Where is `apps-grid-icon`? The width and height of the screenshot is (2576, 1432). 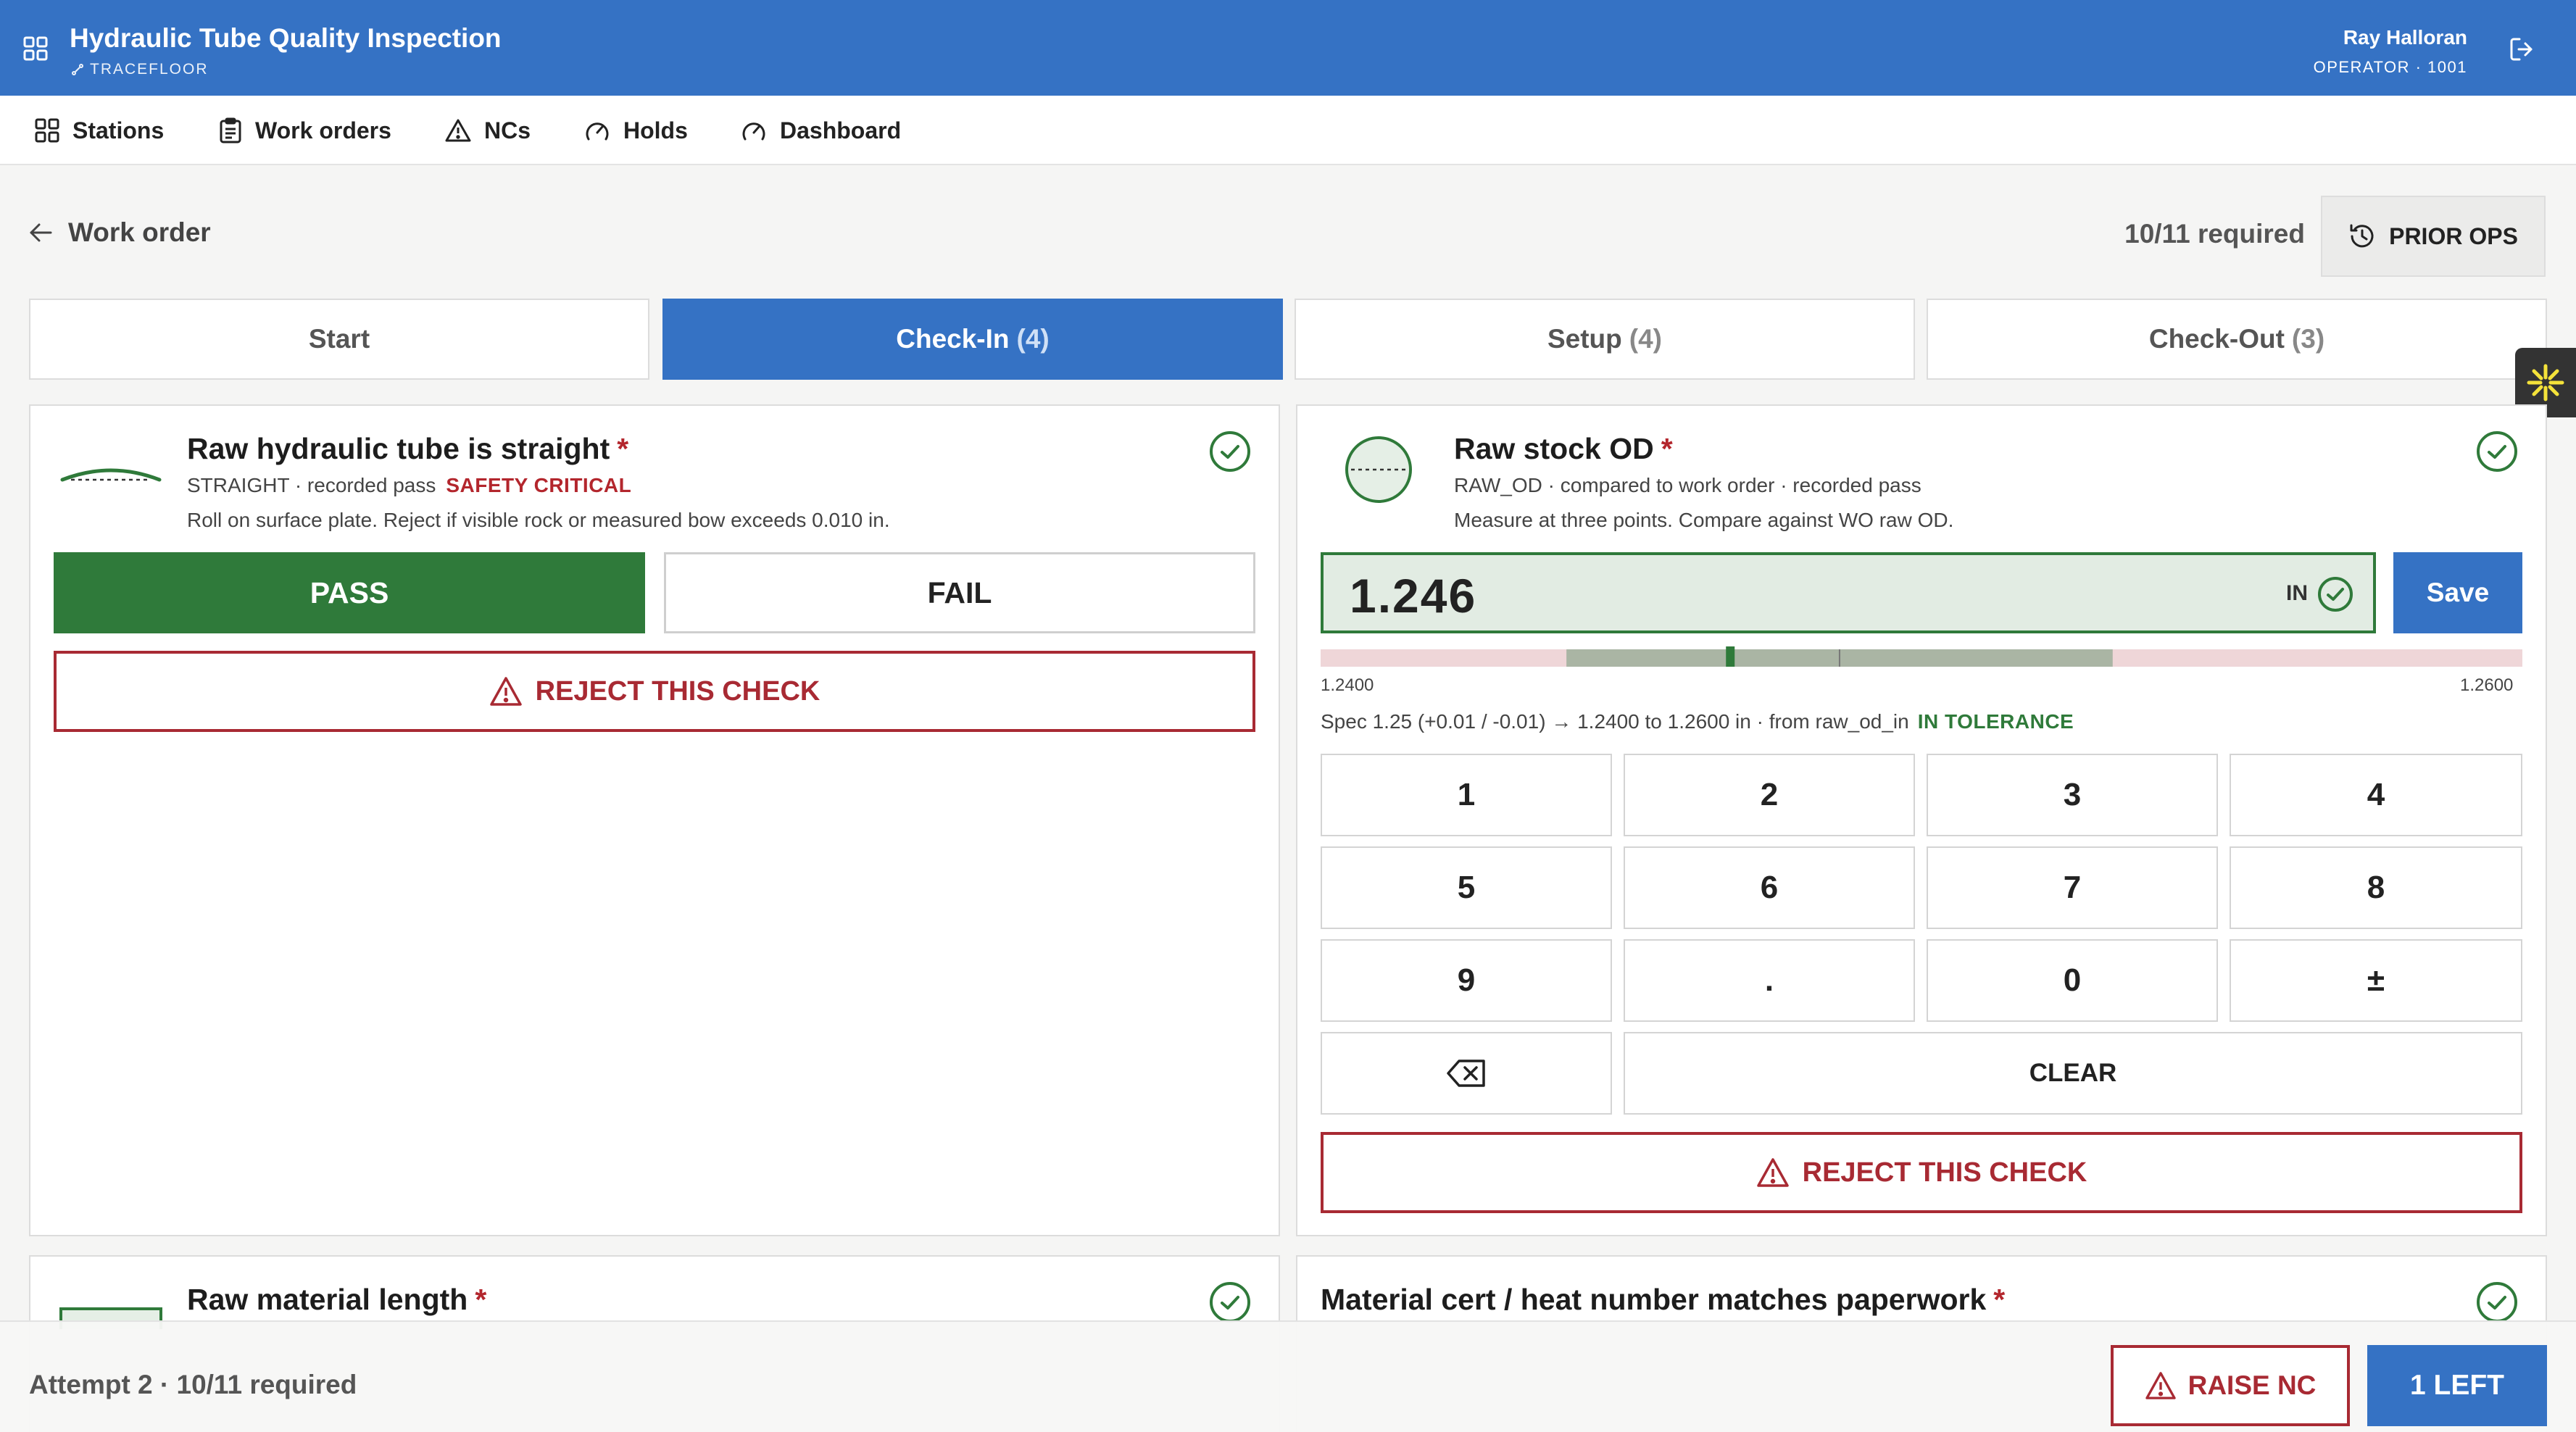
apps-grid-icon is located at coordinates (35, 48).